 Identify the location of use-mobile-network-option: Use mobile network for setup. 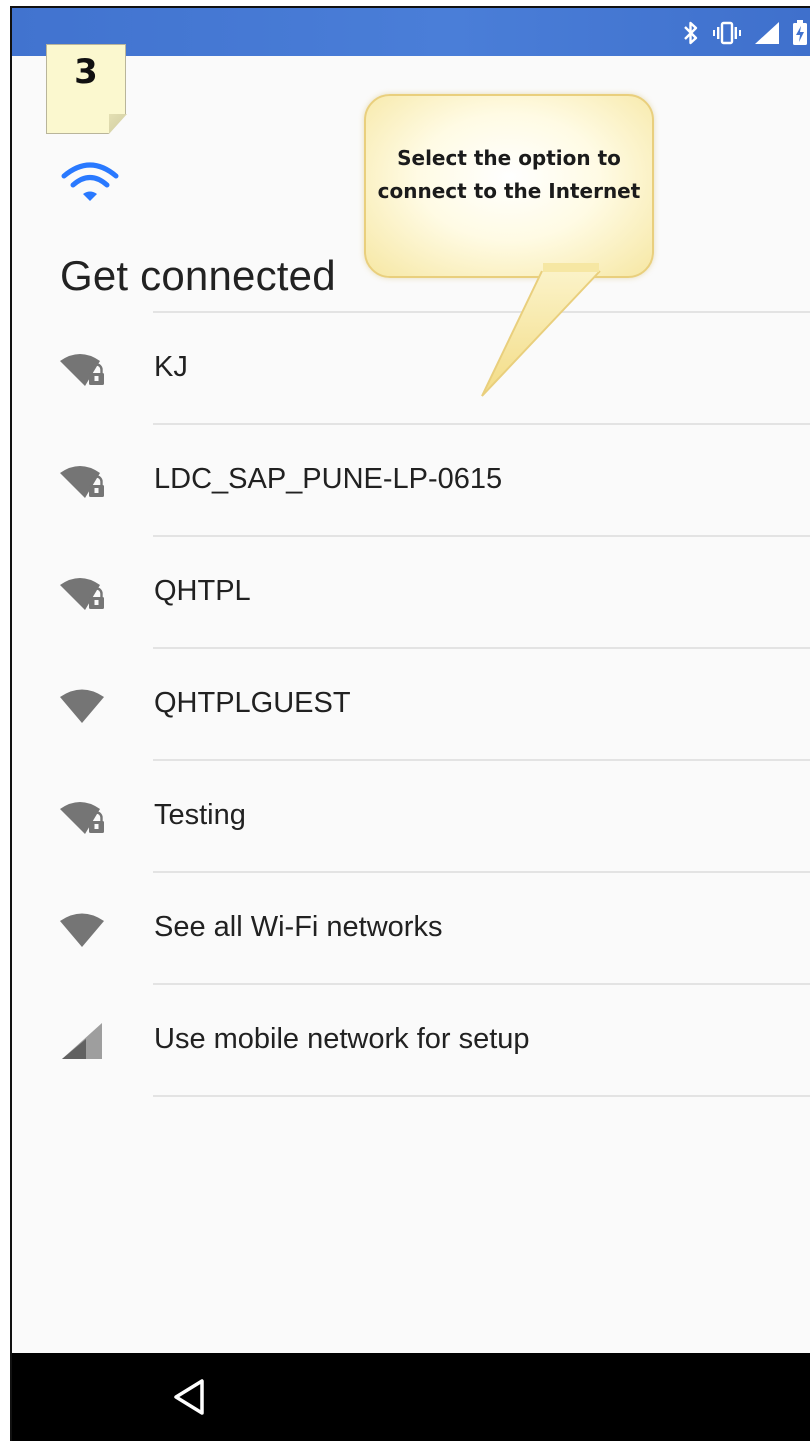
(411, 1040).